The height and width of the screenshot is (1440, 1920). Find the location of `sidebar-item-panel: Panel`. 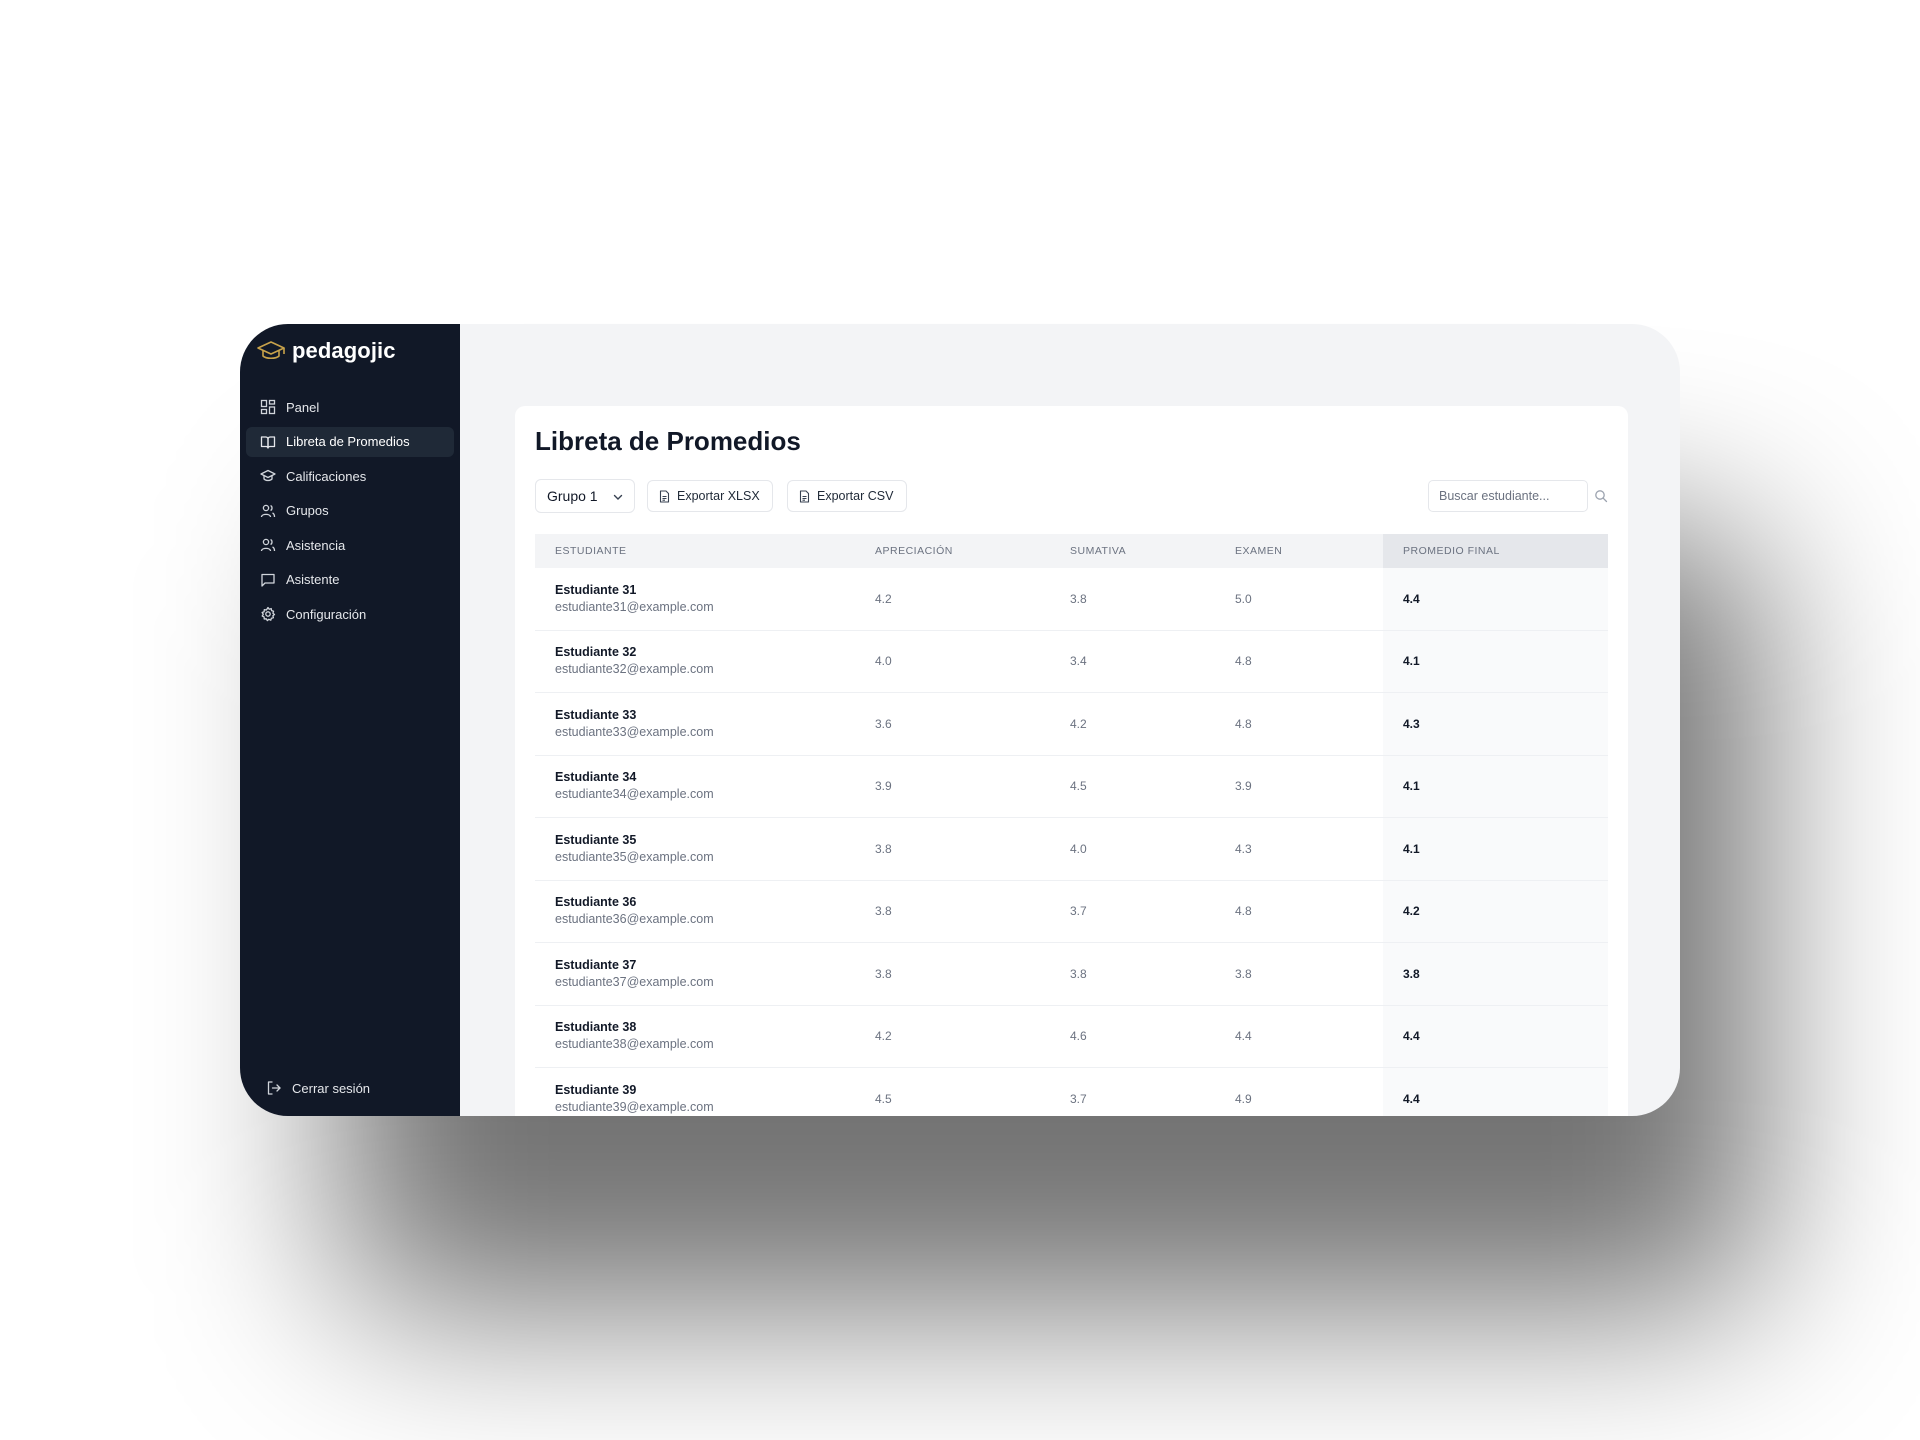

sidebar-item-panel: Panel is located at coordinates (350, 407).